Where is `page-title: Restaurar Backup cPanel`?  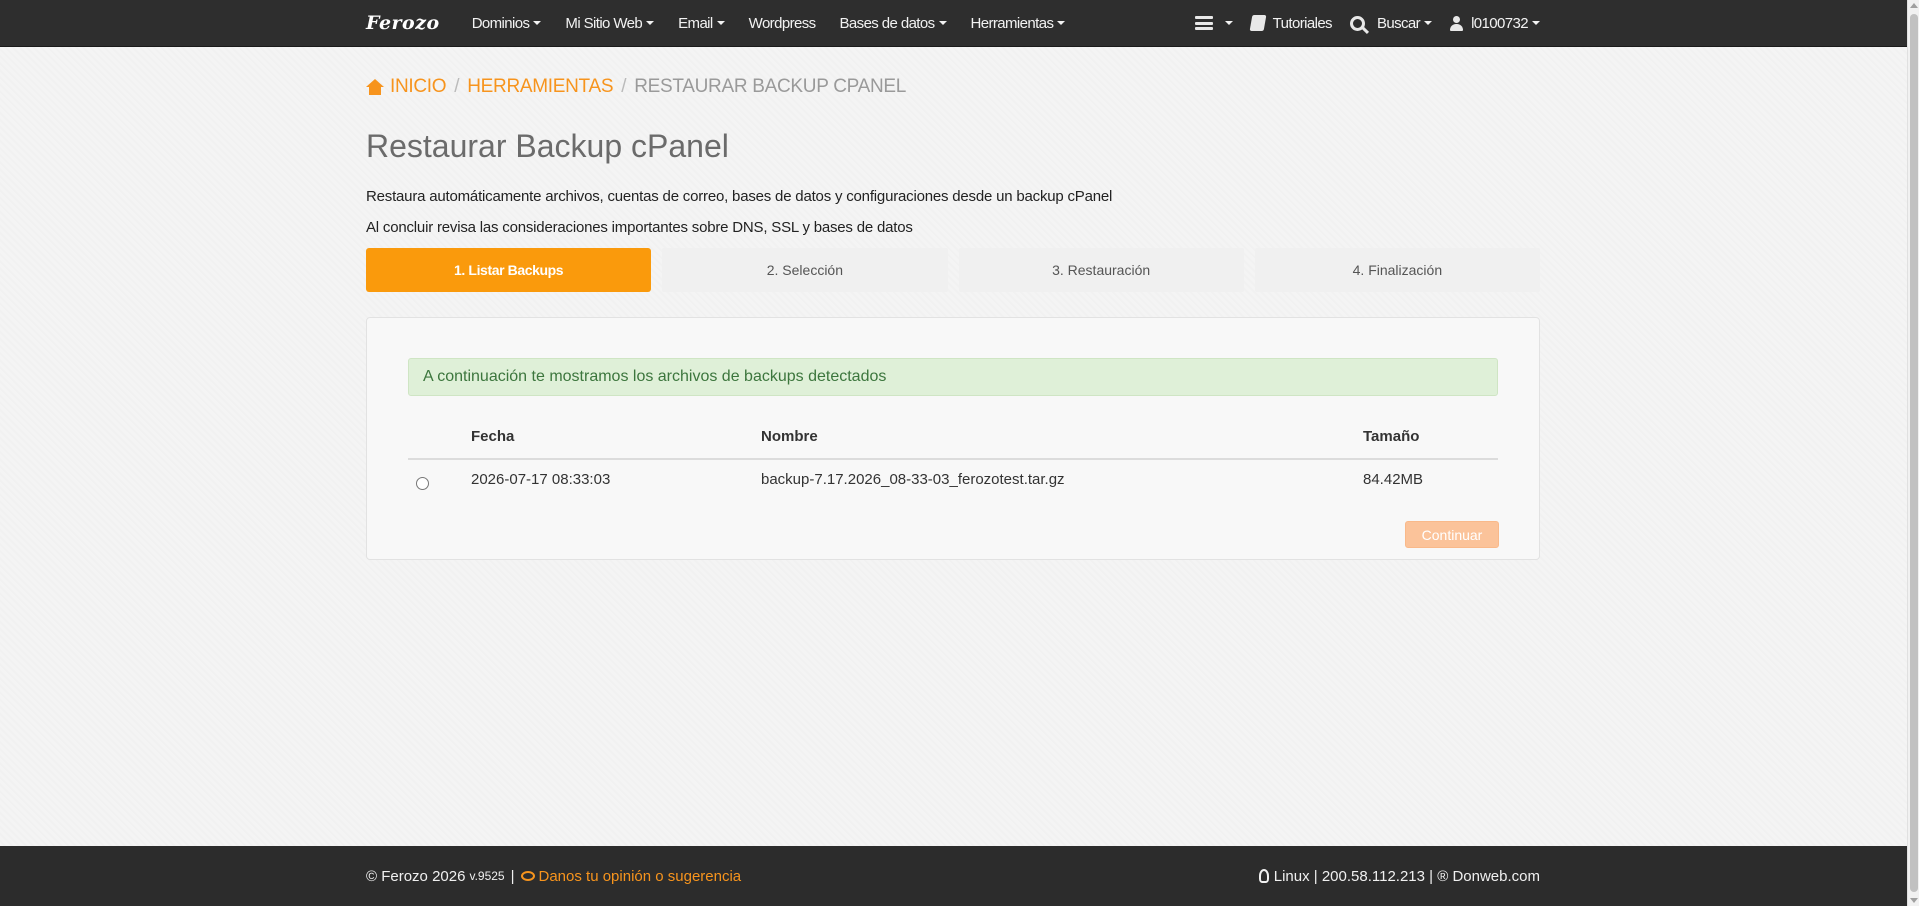 page-title: Restaurar Backup cPanel is located at coordinates (547, 146).